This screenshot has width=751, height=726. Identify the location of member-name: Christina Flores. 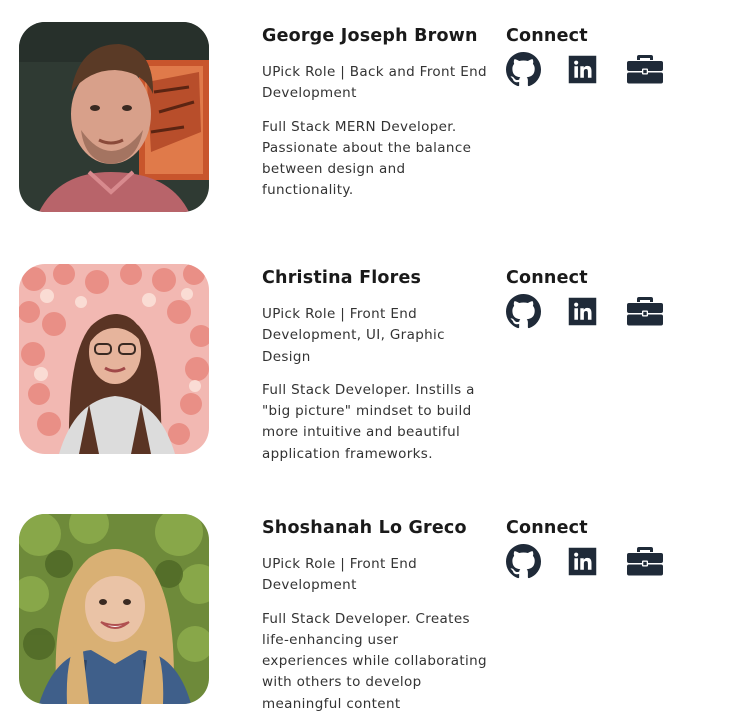
(342, 278).